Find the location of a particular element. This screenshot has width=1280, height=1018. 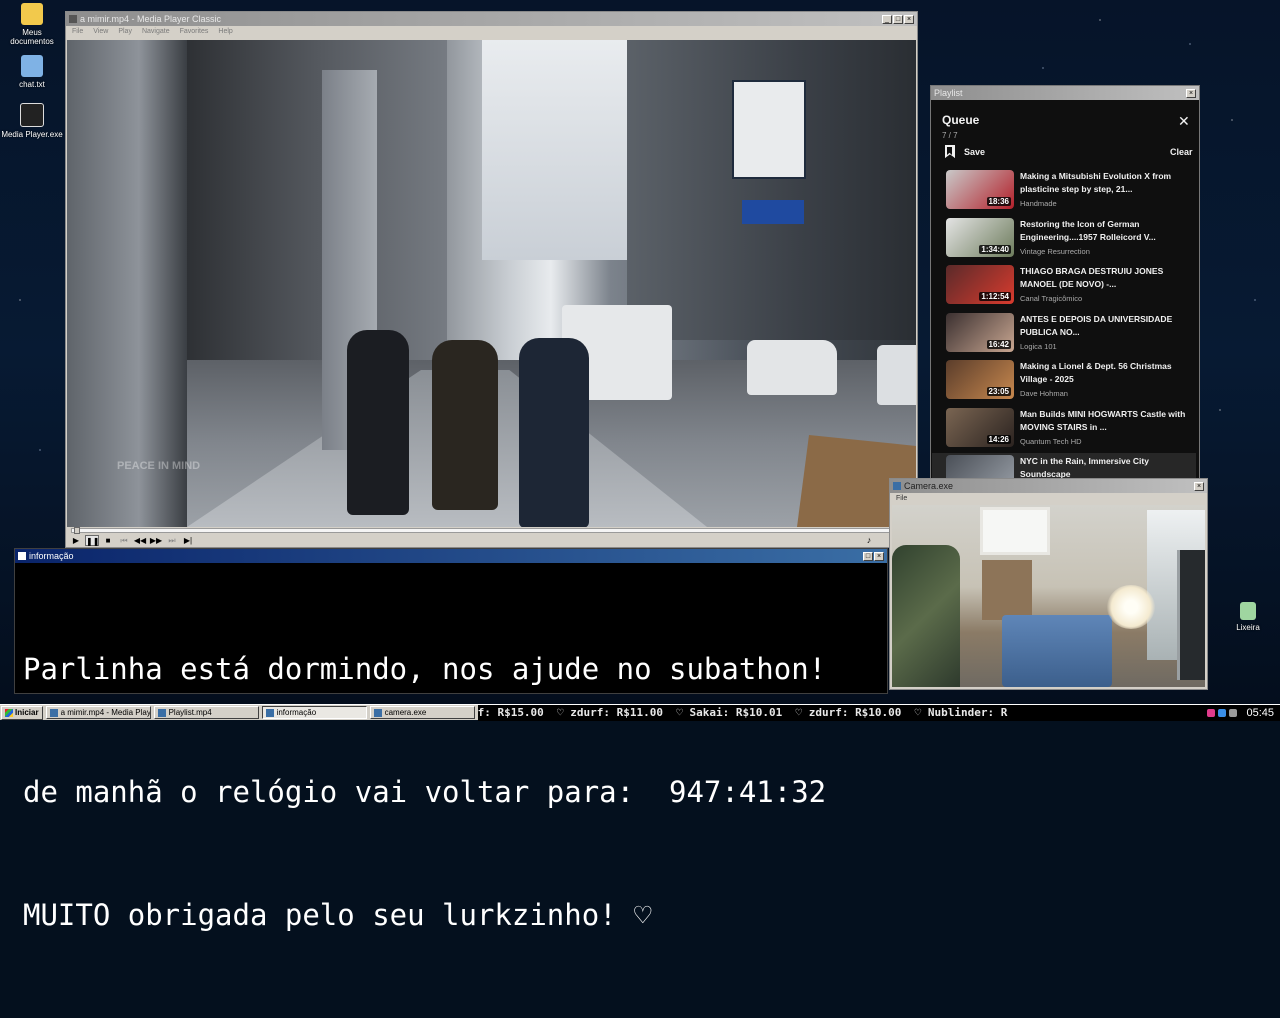

video-thumbnail: 1:34:40 is located at coordinates (980, 237).